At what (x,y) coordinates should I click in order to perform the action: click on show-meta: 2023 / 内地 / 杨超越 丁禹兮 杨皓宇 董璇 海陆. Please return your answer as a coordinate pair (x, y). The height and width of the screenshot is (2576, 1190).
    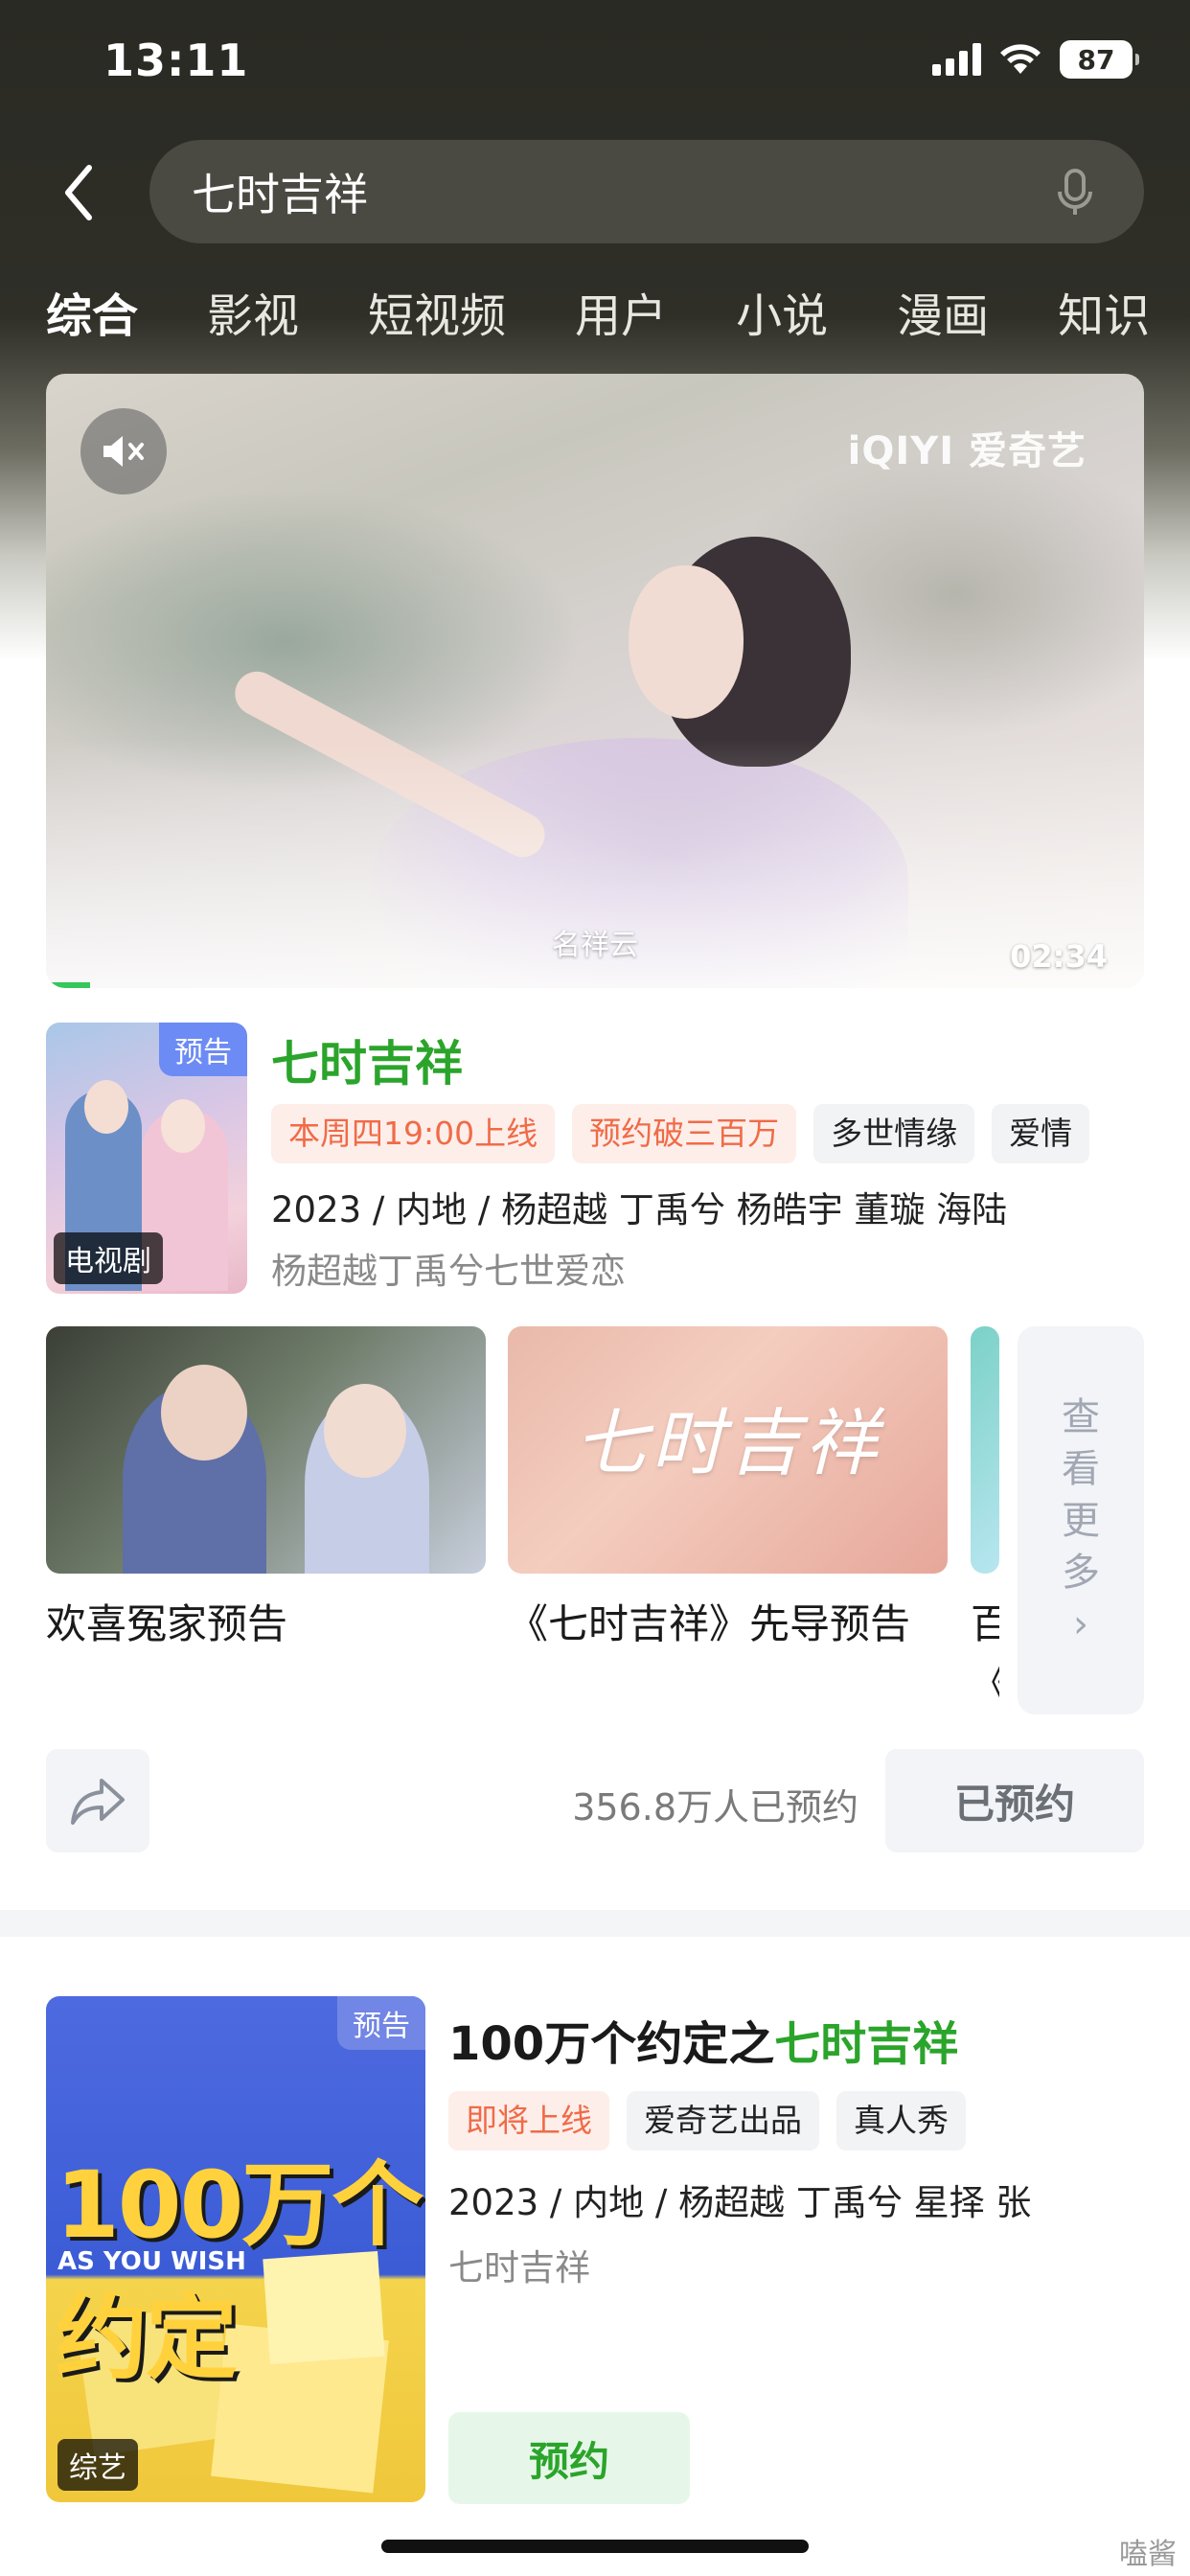
    Looking at the image, I should click on (639, 1209).